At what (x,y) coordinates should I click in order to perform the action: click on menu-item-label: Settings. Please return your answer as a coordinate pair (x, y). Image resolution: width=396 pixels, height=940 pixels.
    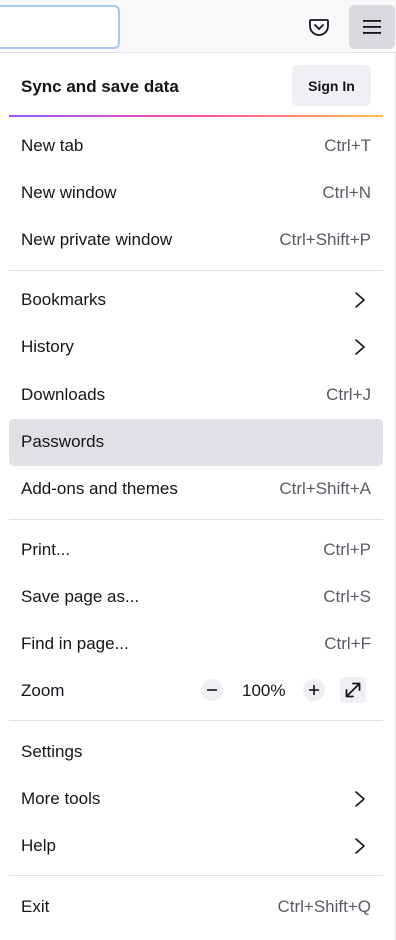
    Looking at the image, I should click on (52, 751).